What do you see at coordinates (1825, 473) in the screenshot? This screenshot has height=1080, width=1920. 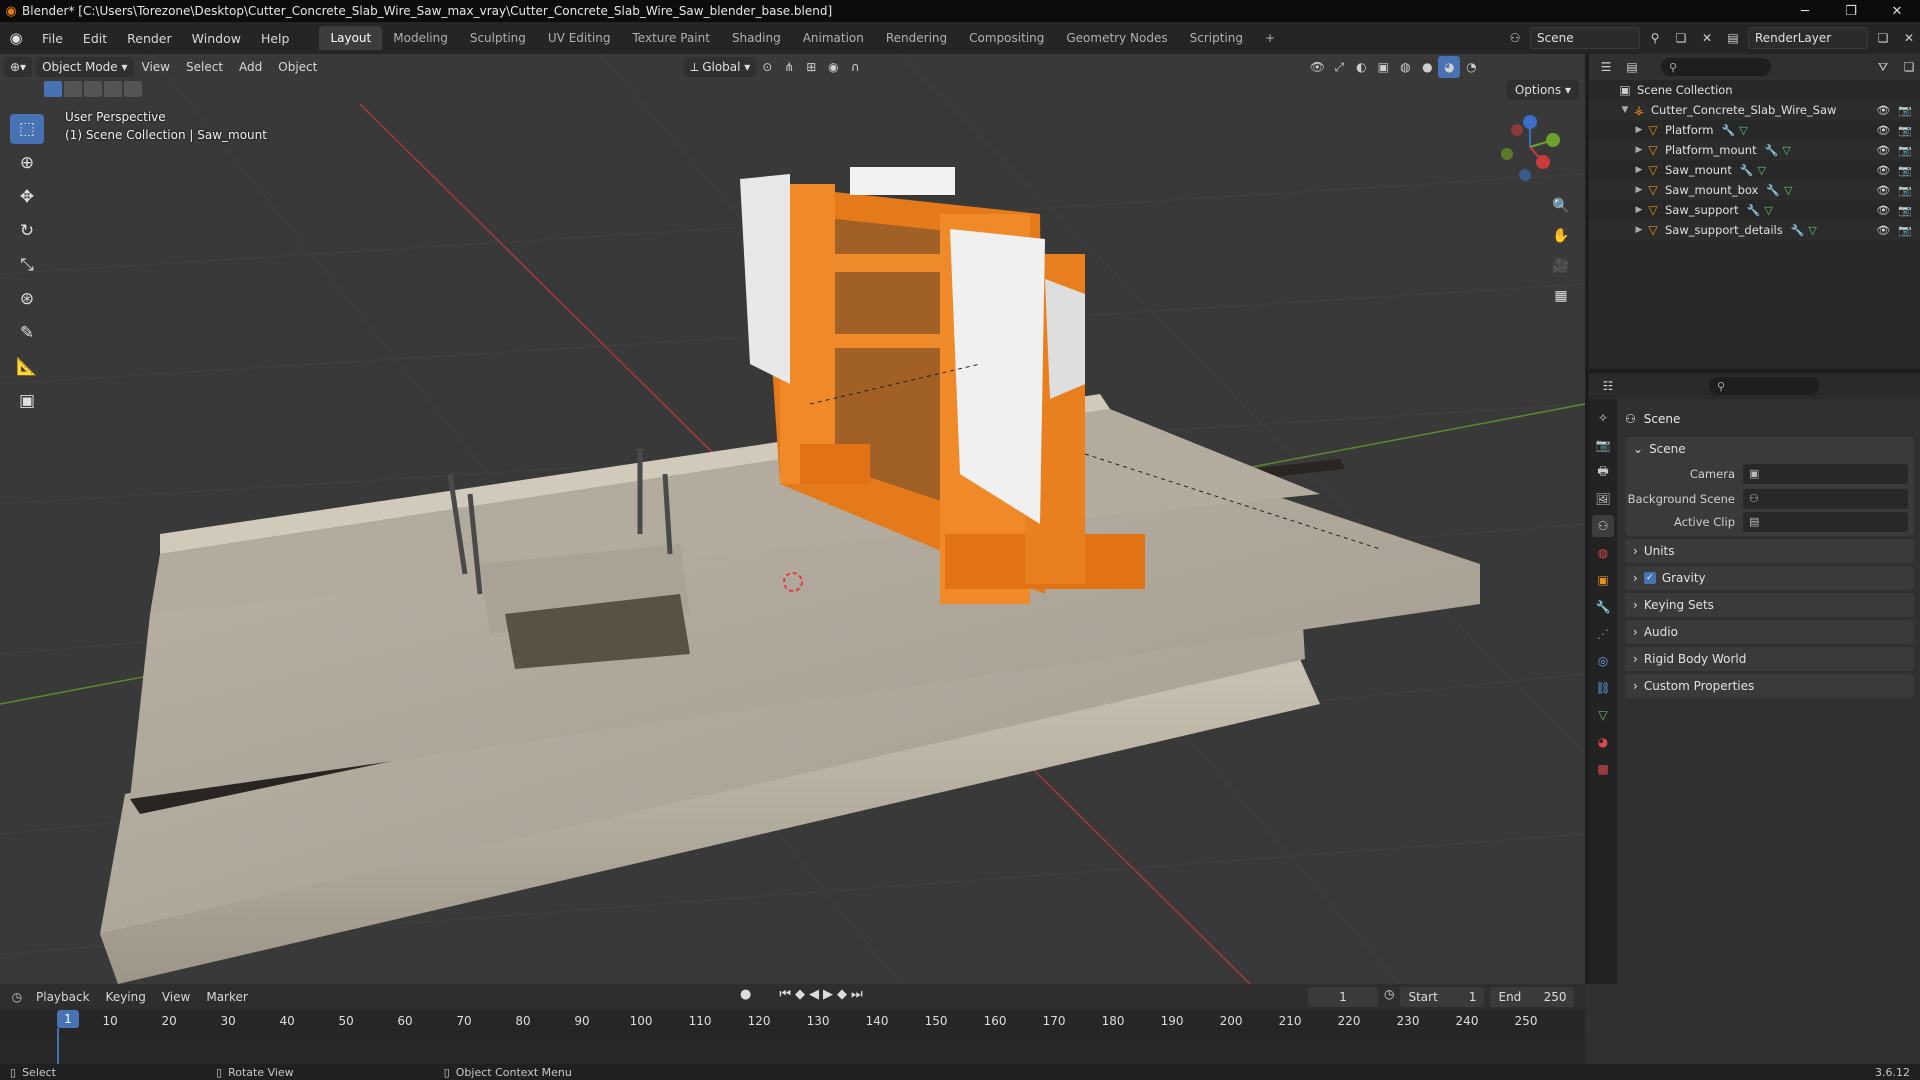 I see `camera-field: ▣` at bounding box center [1825, 473].